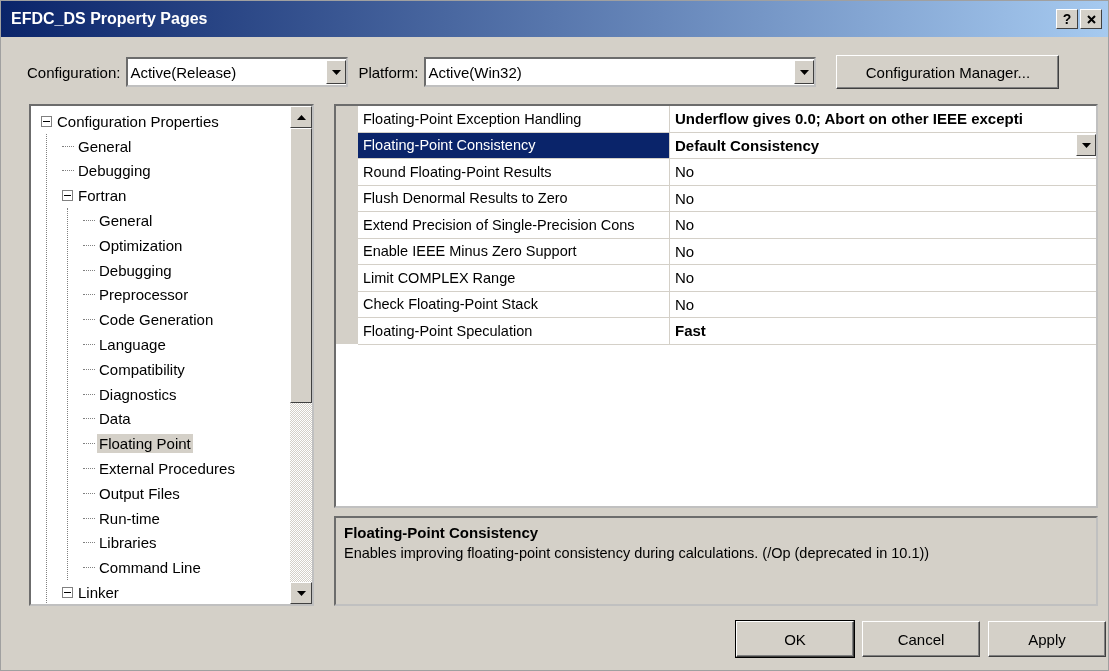 Image resolution: width=1109 pixels, height=671 pixels. Describe the element at coordinates (128, 543) in the screenshot. I see `tree-item: Libraries` at that location.